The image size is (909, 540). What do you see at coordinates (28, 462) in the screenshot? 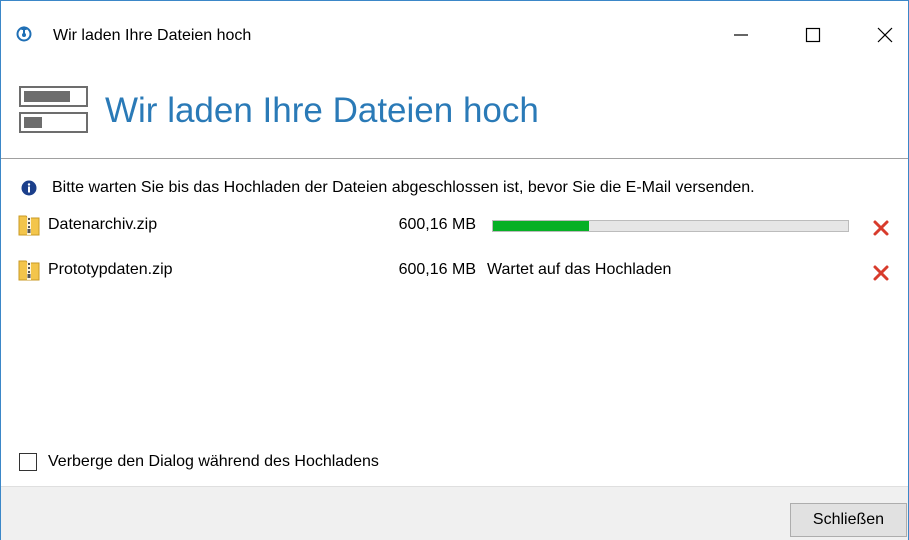
I see `hide-dialog-checkbox` at bounding box center [28, 462].